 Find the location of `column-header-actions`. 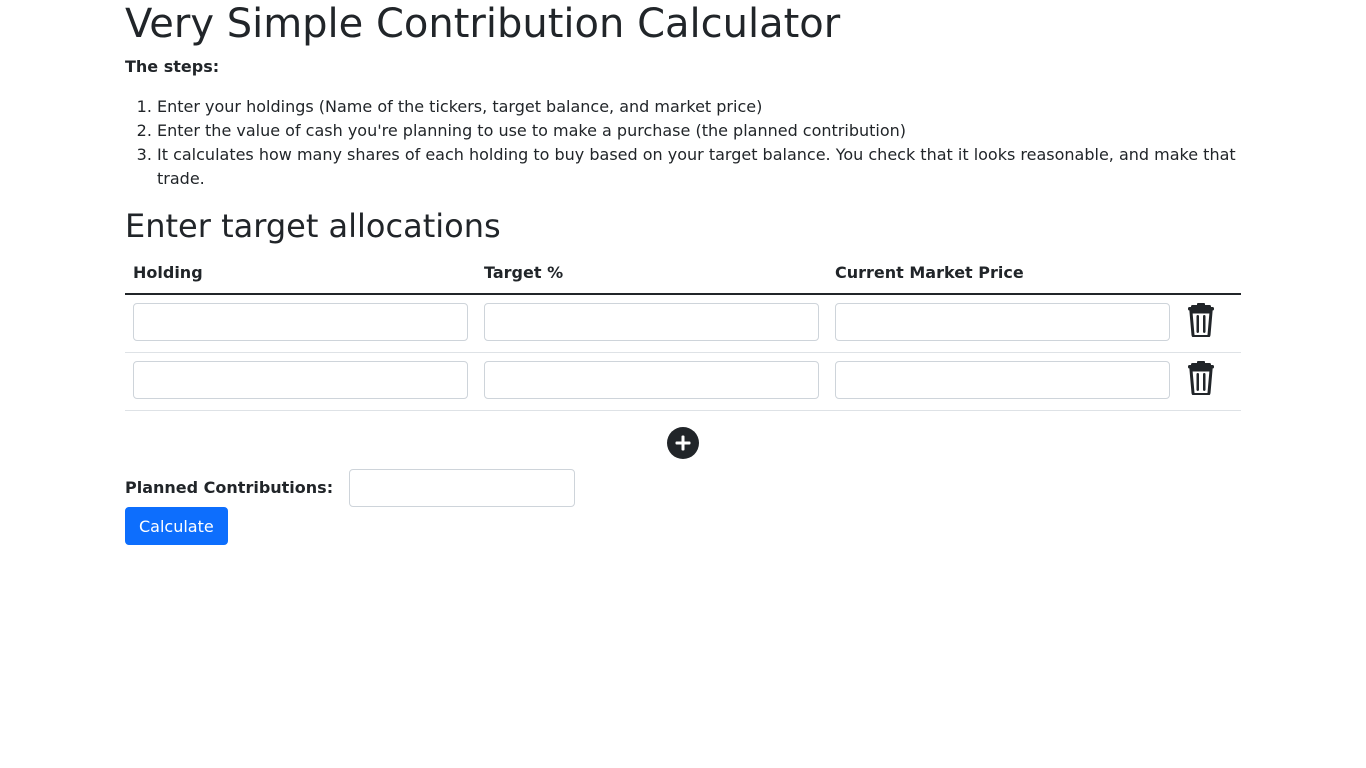

column-header-actions is located at coordinates (1209, 274).